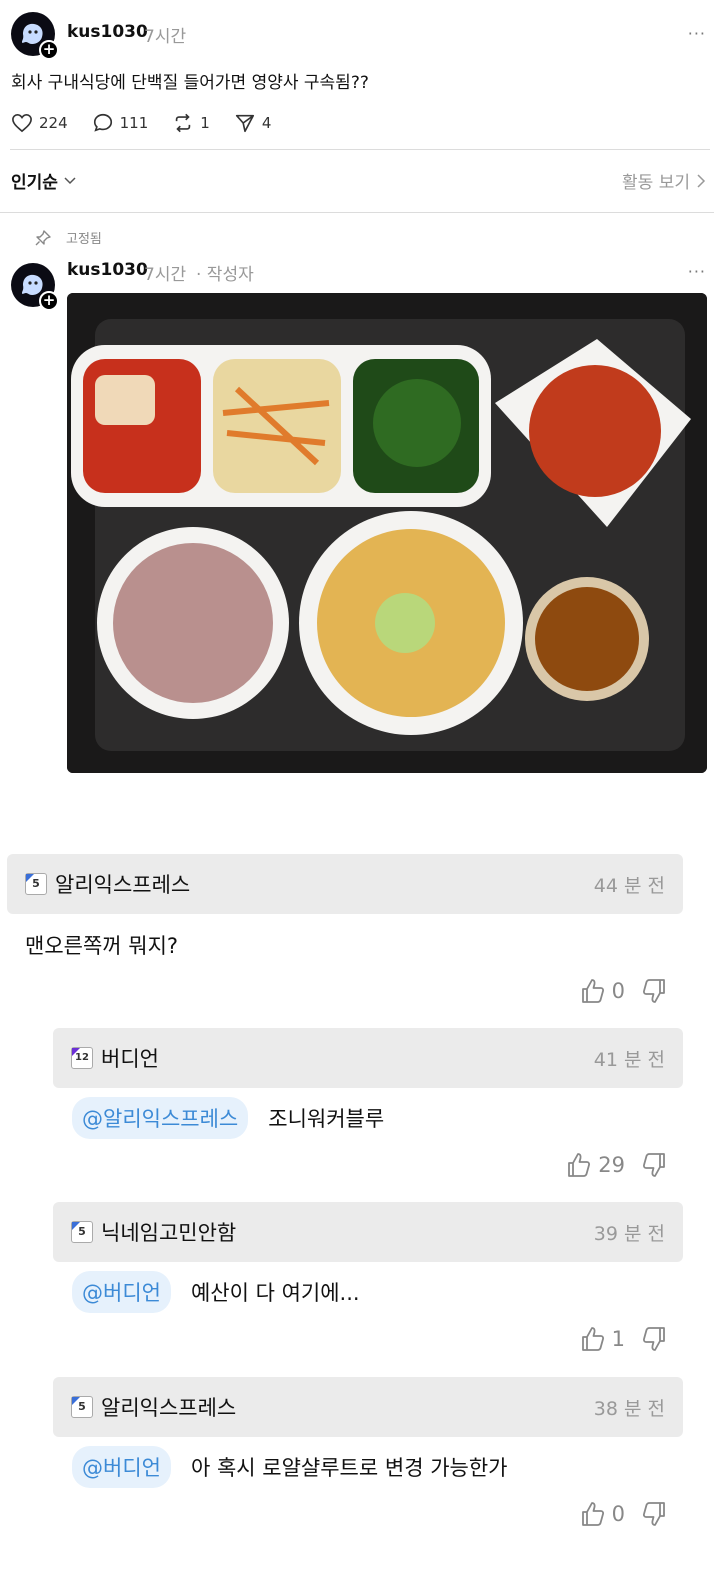 This screenshot has height=1584, width=720. Describe the element at coordinates (349, 1468) in the screenshot. I see `comment-text: 아 혹시 로얄샬루트로 변경 가능한가` at that location.